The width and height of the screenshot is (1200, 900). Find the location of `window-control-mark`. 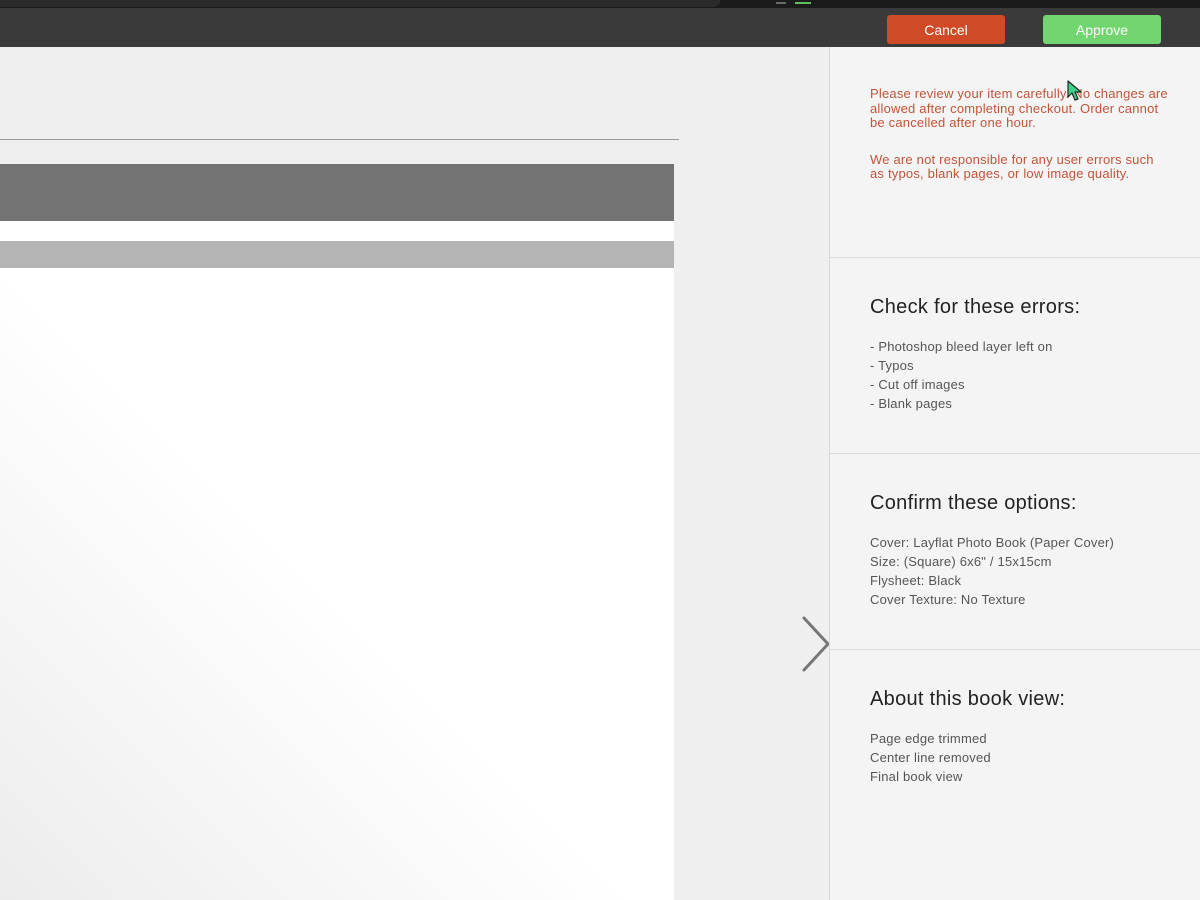

window-control-mark is located at coordinates (781, 3).